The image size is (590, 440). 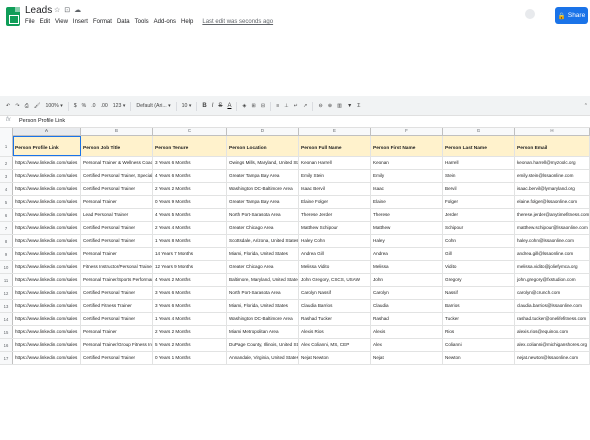 What do you see at coordinates (571, 15) in the screenshot?
I see `share-button: 🔒 Share` at bounding box center [571, 15].